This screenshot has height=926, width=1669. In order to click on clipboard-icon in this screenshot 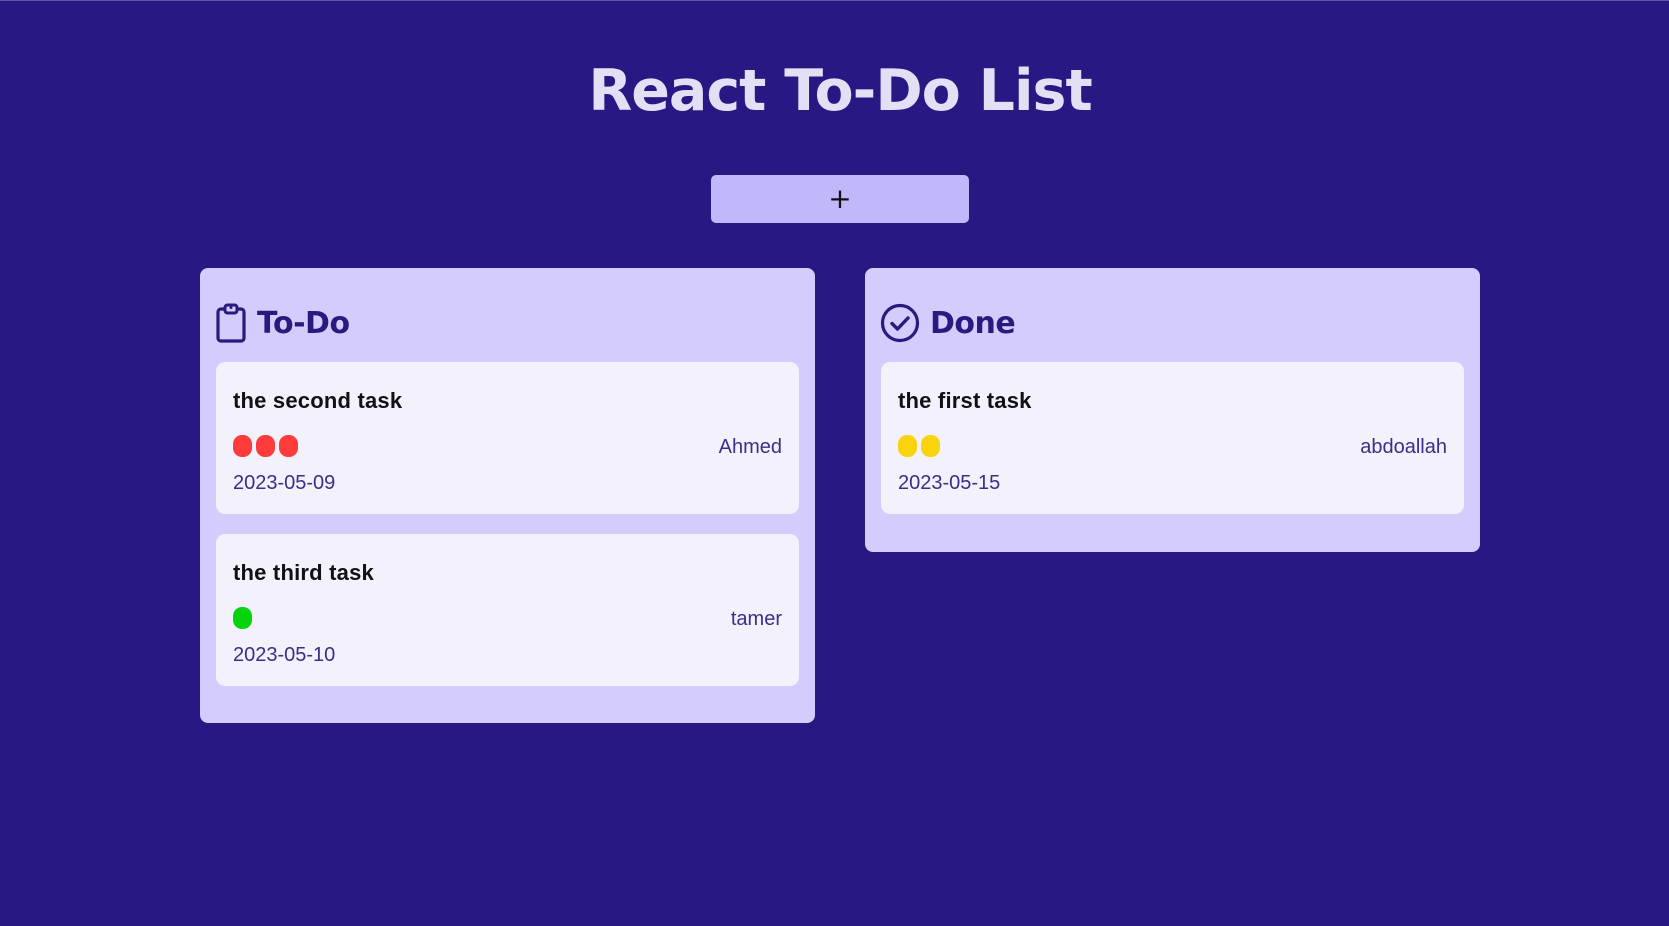, I will do `click(231, 323)`.